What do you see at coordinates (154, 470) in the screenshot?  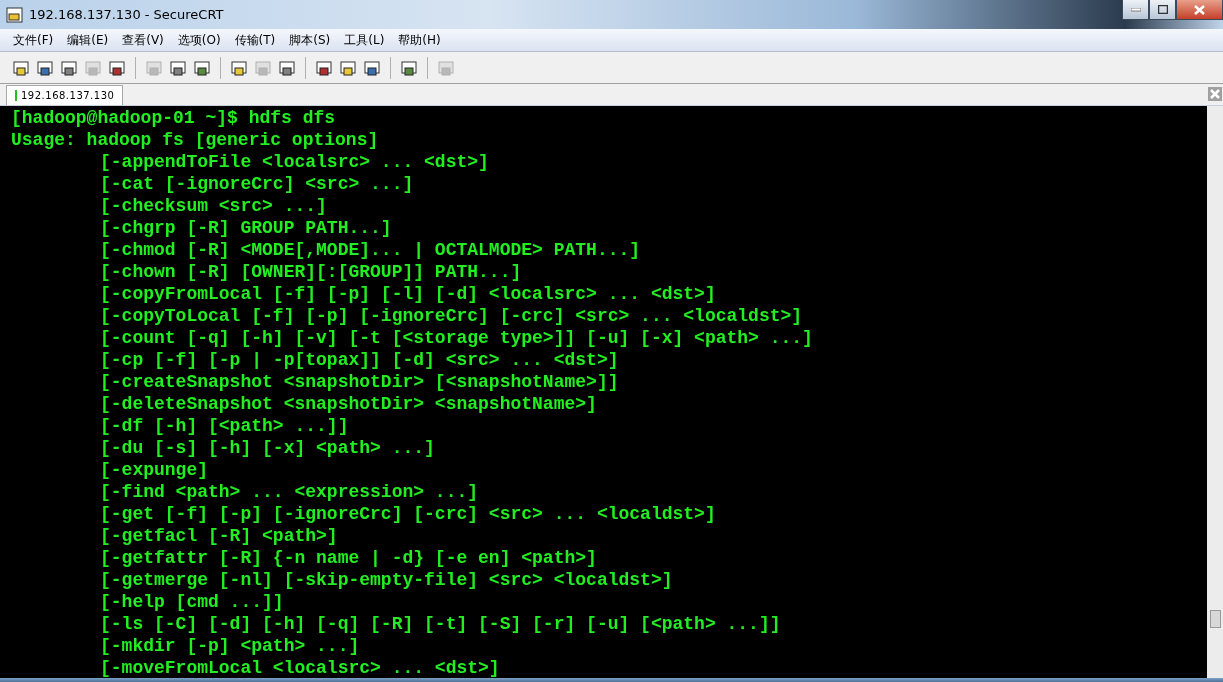 I see `terminal-line: [-expunge]` at bounding box center [154, 470].